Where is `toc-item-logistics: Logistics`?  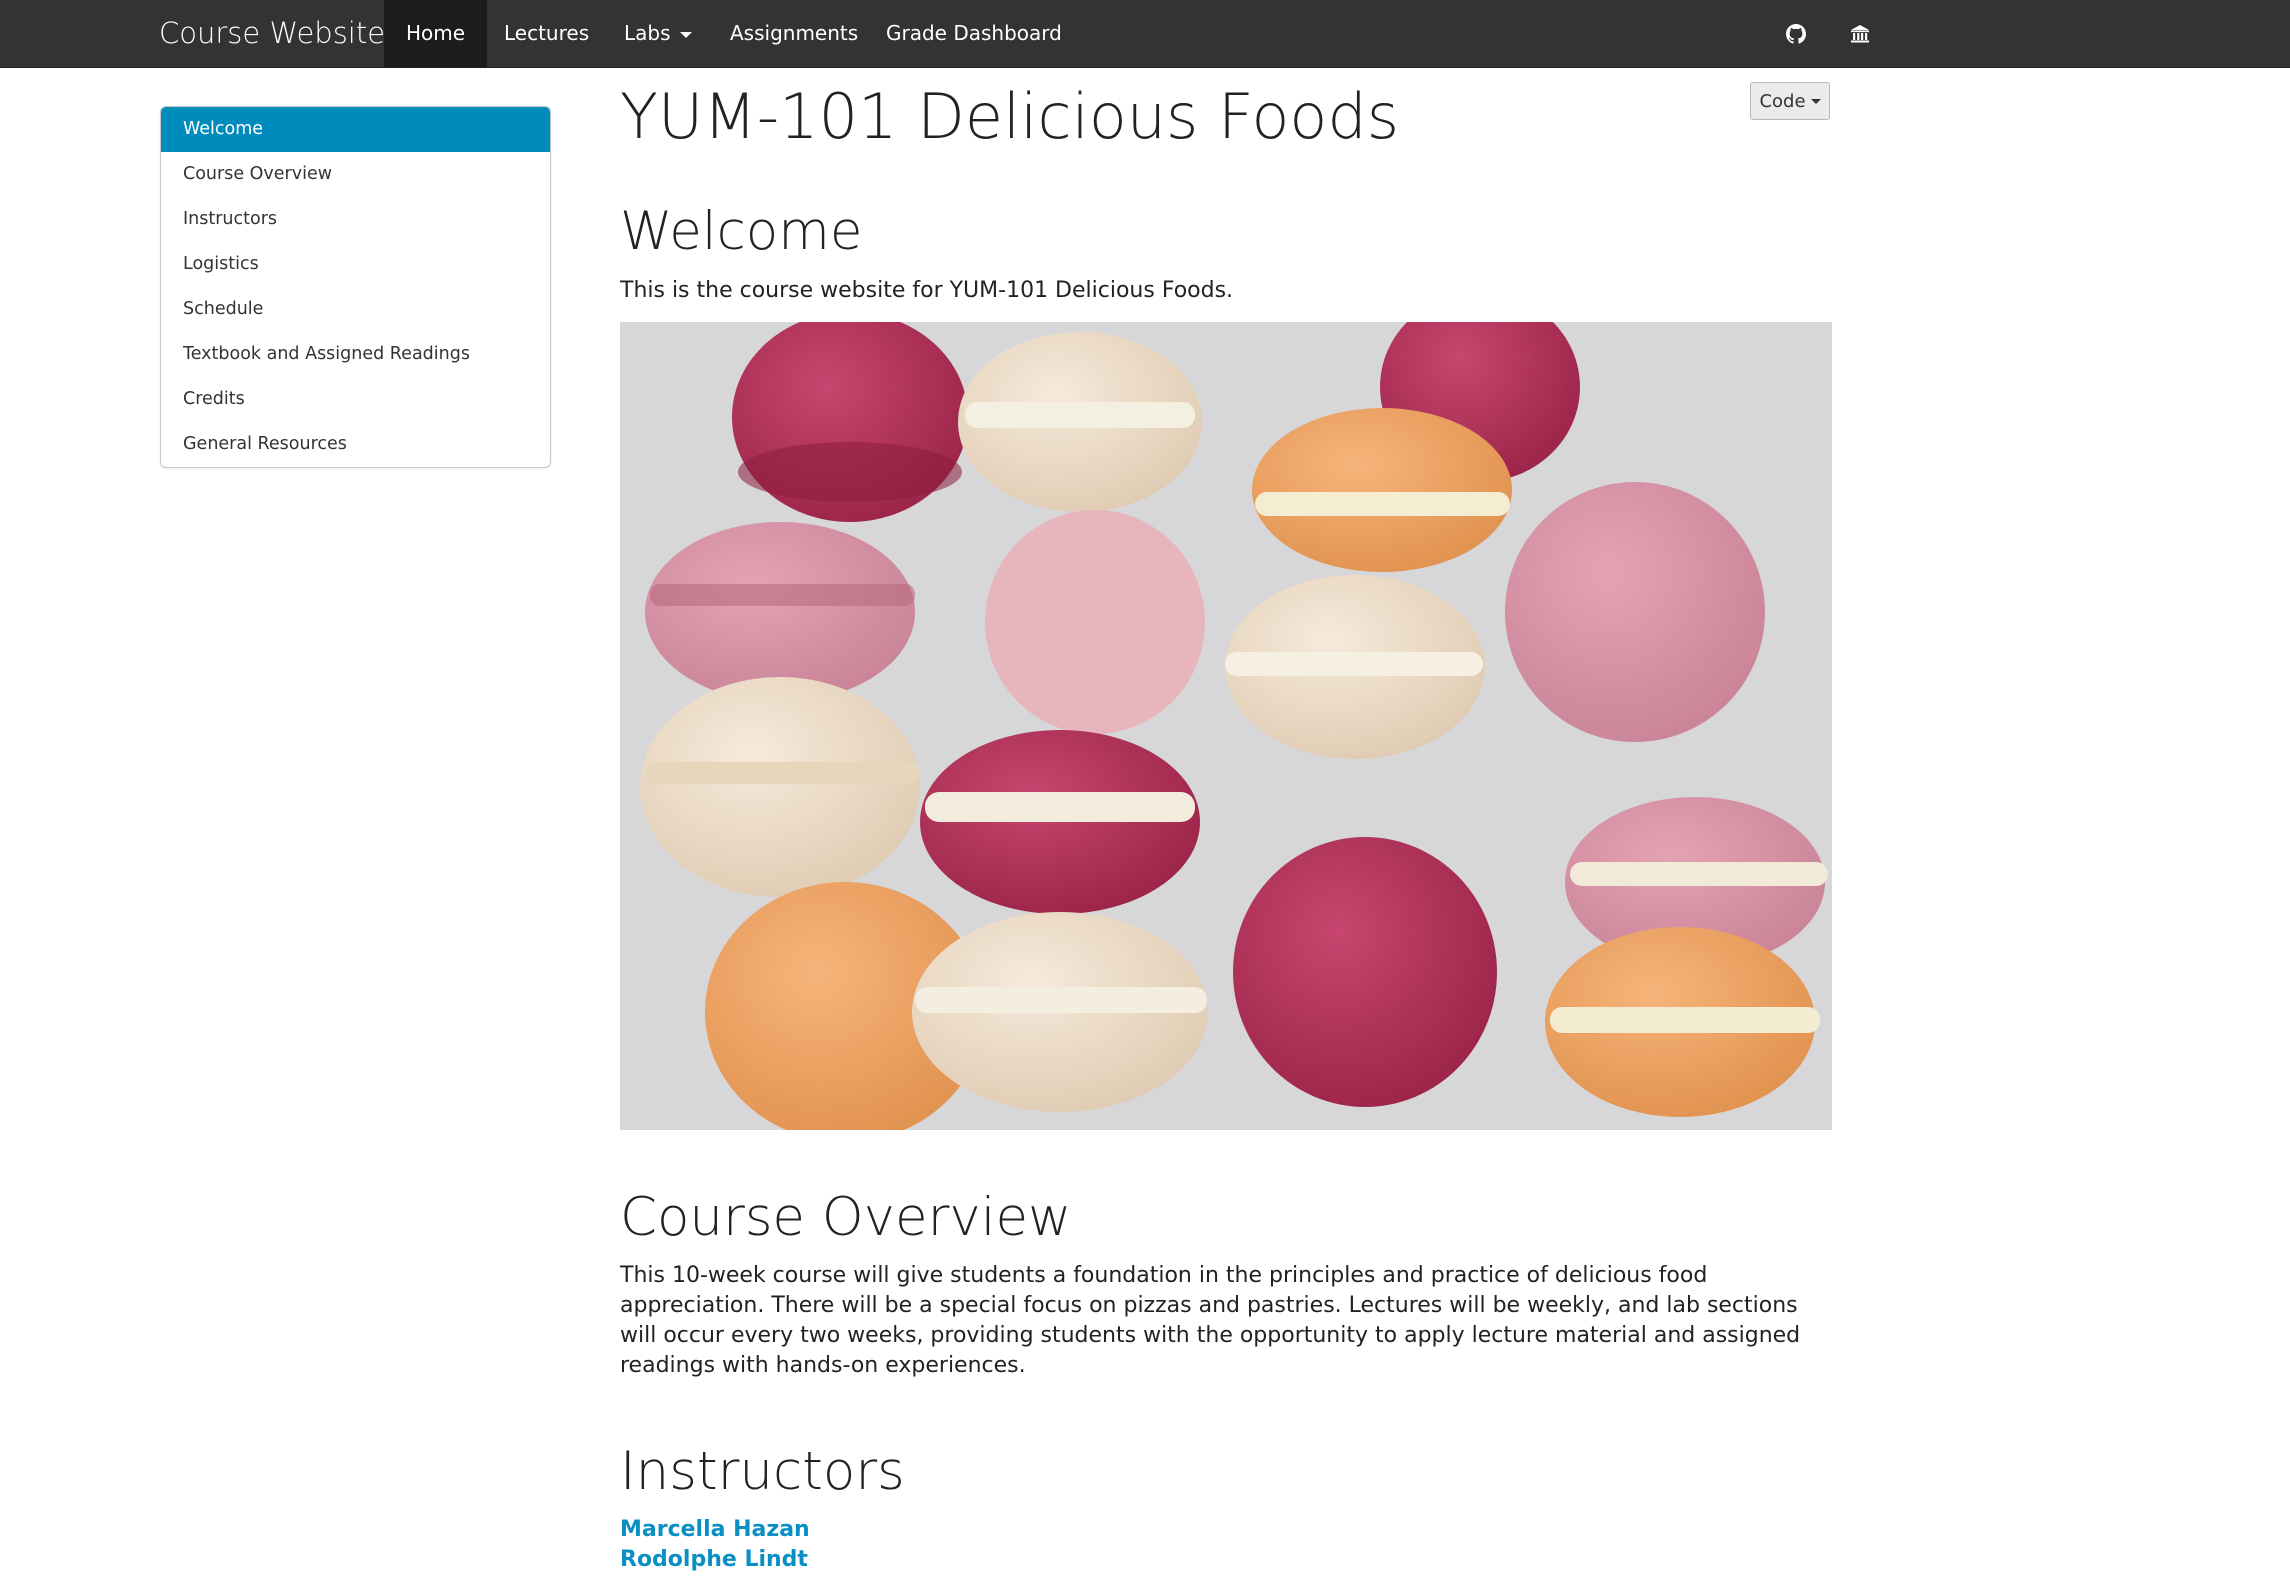
toc-item-logistics: Logistics is located at coordinates (355, 264).